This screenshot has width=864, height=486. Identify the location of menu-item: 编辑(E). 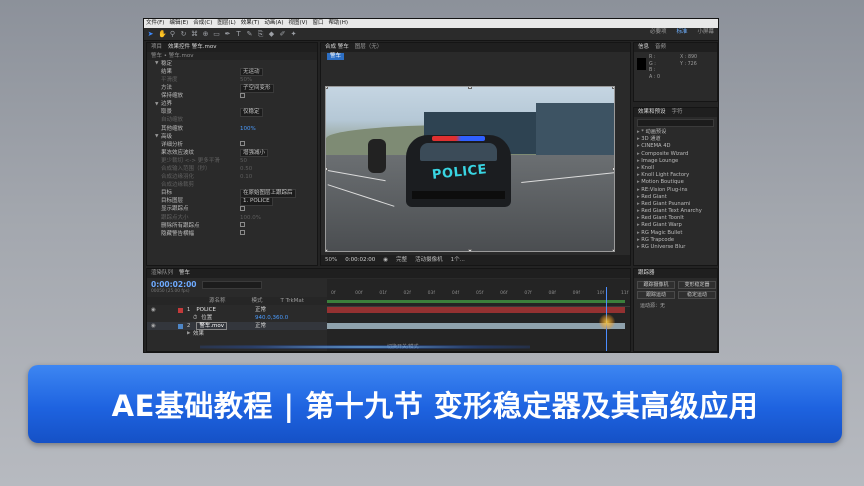
(178, 23).